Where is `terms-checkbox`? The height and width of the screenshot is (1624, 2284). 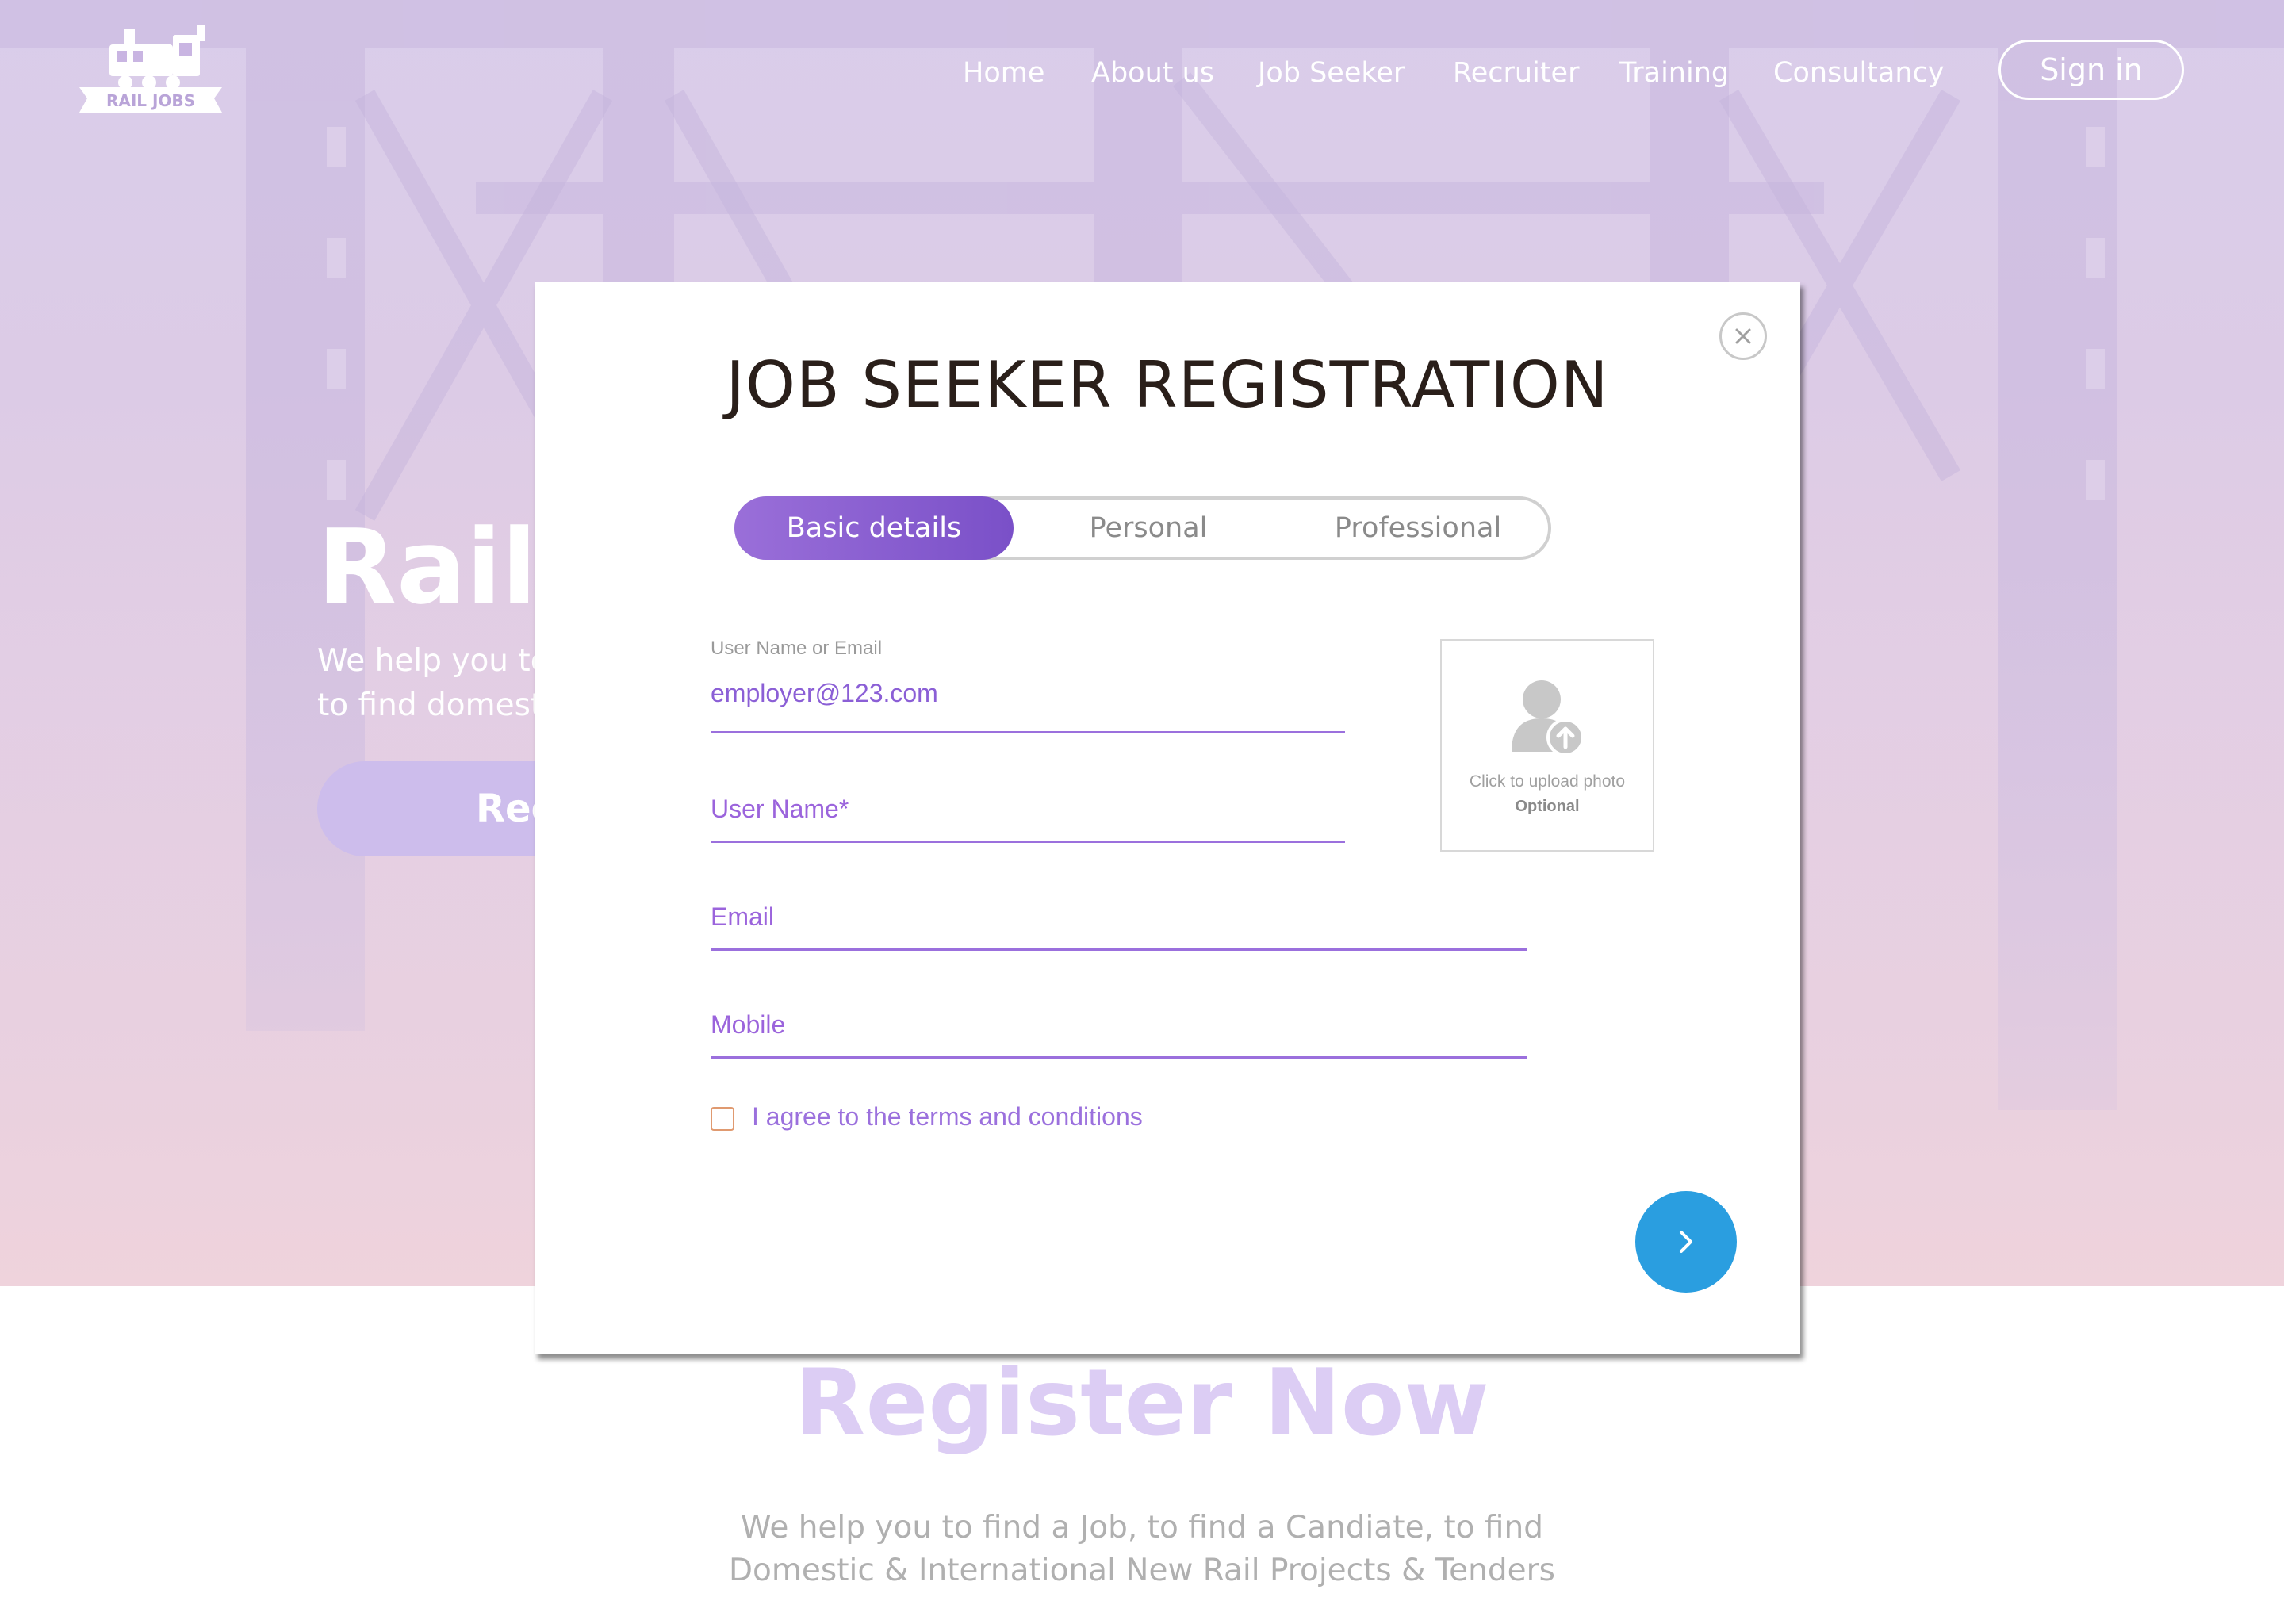 terms-checkbox is located at coordinates (722, 1119).